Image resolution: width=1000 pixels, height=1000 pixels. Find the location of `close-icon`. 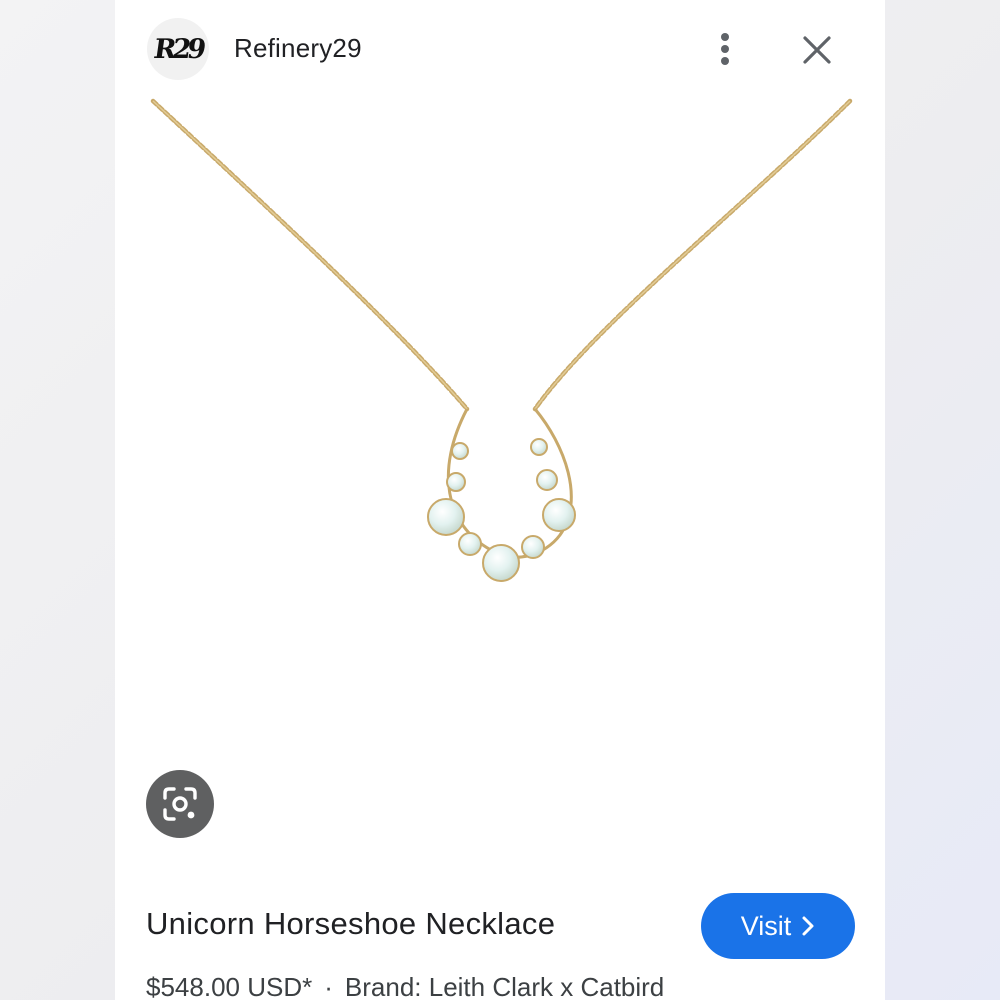

close-icon is located at coordinates (817, 50).